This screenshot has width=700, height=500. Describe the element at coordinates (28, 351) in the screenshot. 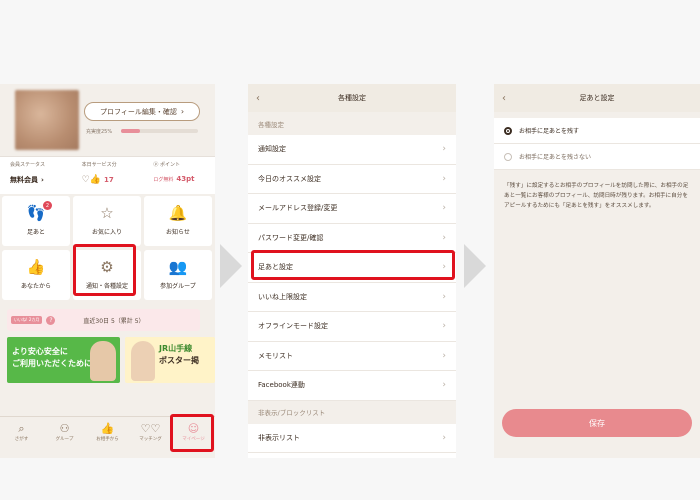

I see `banner-text: より安心` at that location.